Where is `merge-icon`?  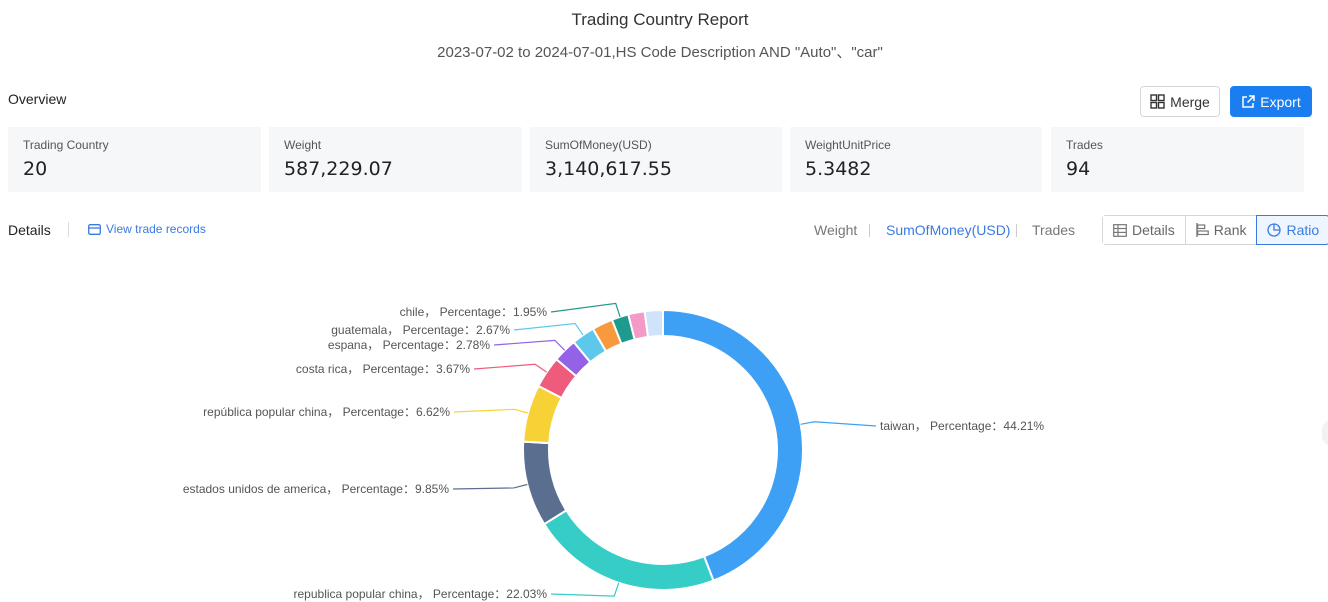 merge-icon is located at coordinates (1157, 101).